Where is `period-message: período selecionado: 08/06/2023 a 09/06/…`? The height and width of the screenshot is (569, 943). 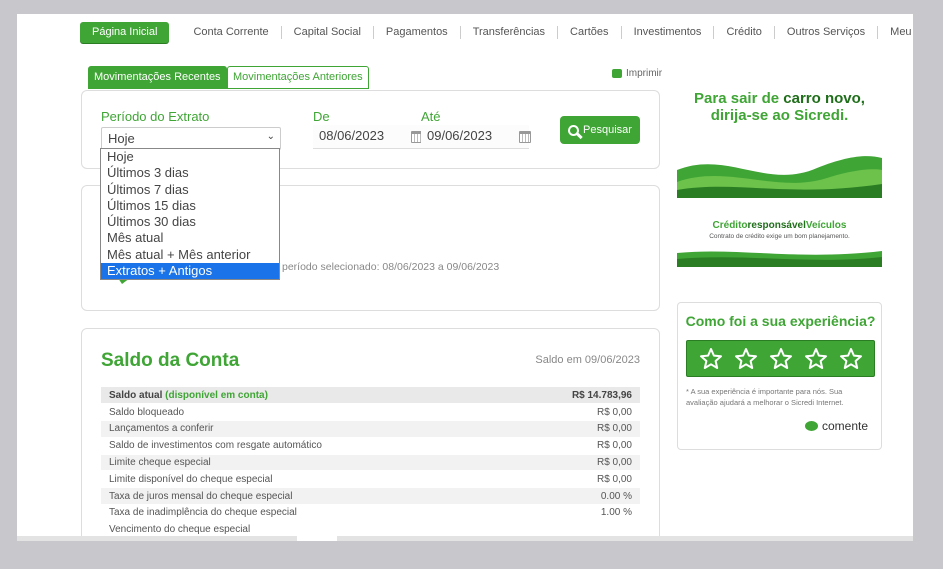 period-message: período selecionado: 08/06/2023 a 09/06/… is located at coordinates (391, 267).